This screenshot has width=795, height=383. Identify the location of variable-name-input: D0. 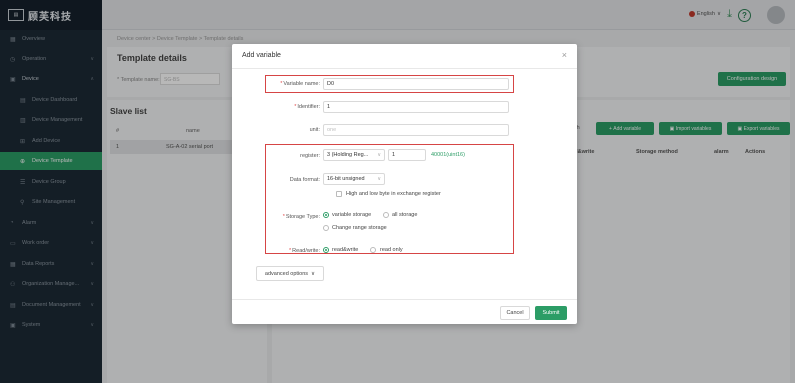
(416, 84).